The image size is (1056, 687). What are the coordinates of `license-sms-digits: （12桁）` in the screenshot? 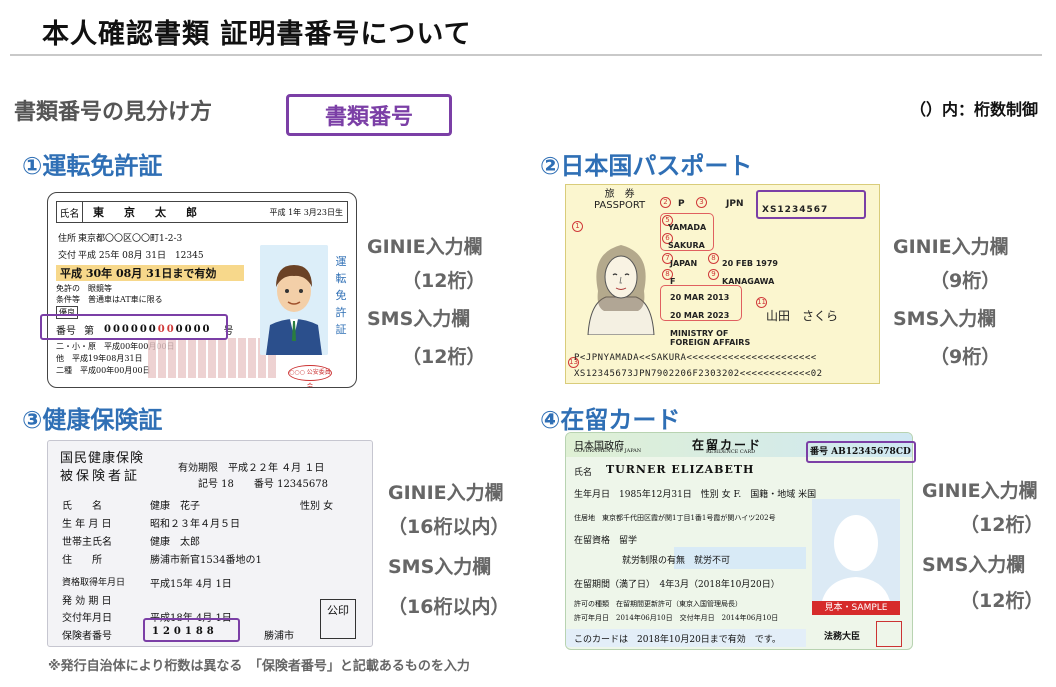 It's located at (444, 357).